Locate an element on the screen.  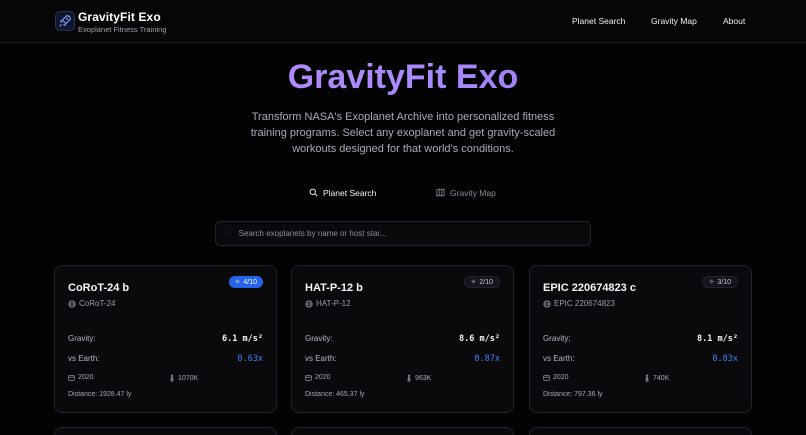
difficulty-badge: ✧ 4/10 is located at coordinates (245, 282).